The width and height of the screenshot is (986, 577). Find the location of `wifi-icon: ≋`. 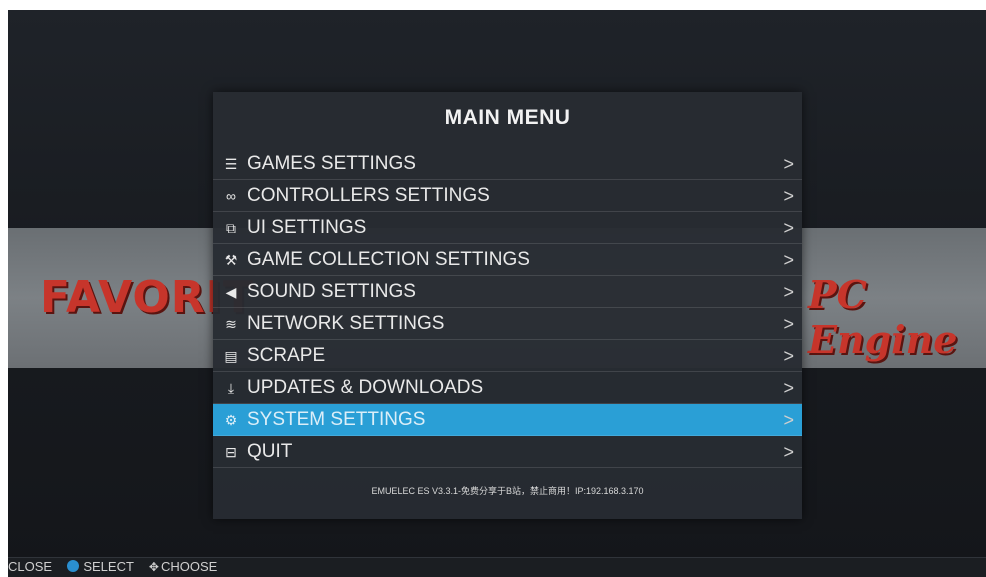

wifi-icon: ≋ is located at coordinates (231, 324).